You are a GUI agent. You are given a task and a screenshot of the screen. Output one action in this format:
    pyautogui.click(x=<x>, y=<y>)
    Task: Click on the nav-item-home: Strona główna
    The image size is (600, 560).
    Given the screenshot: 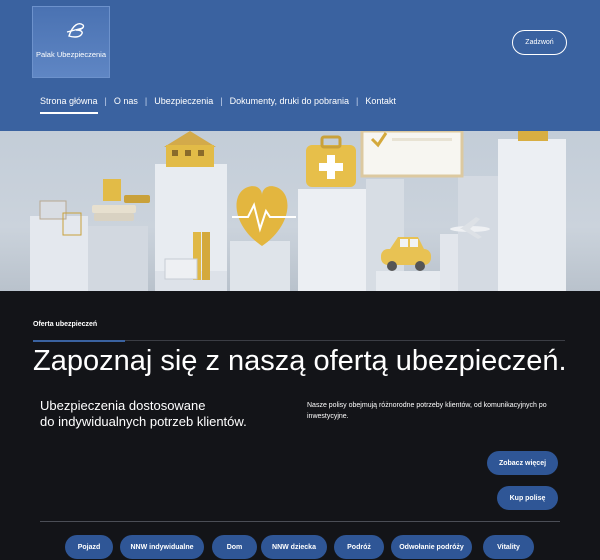 What is the action you would take?
    pyautogui.click(x=69, y=105)
    